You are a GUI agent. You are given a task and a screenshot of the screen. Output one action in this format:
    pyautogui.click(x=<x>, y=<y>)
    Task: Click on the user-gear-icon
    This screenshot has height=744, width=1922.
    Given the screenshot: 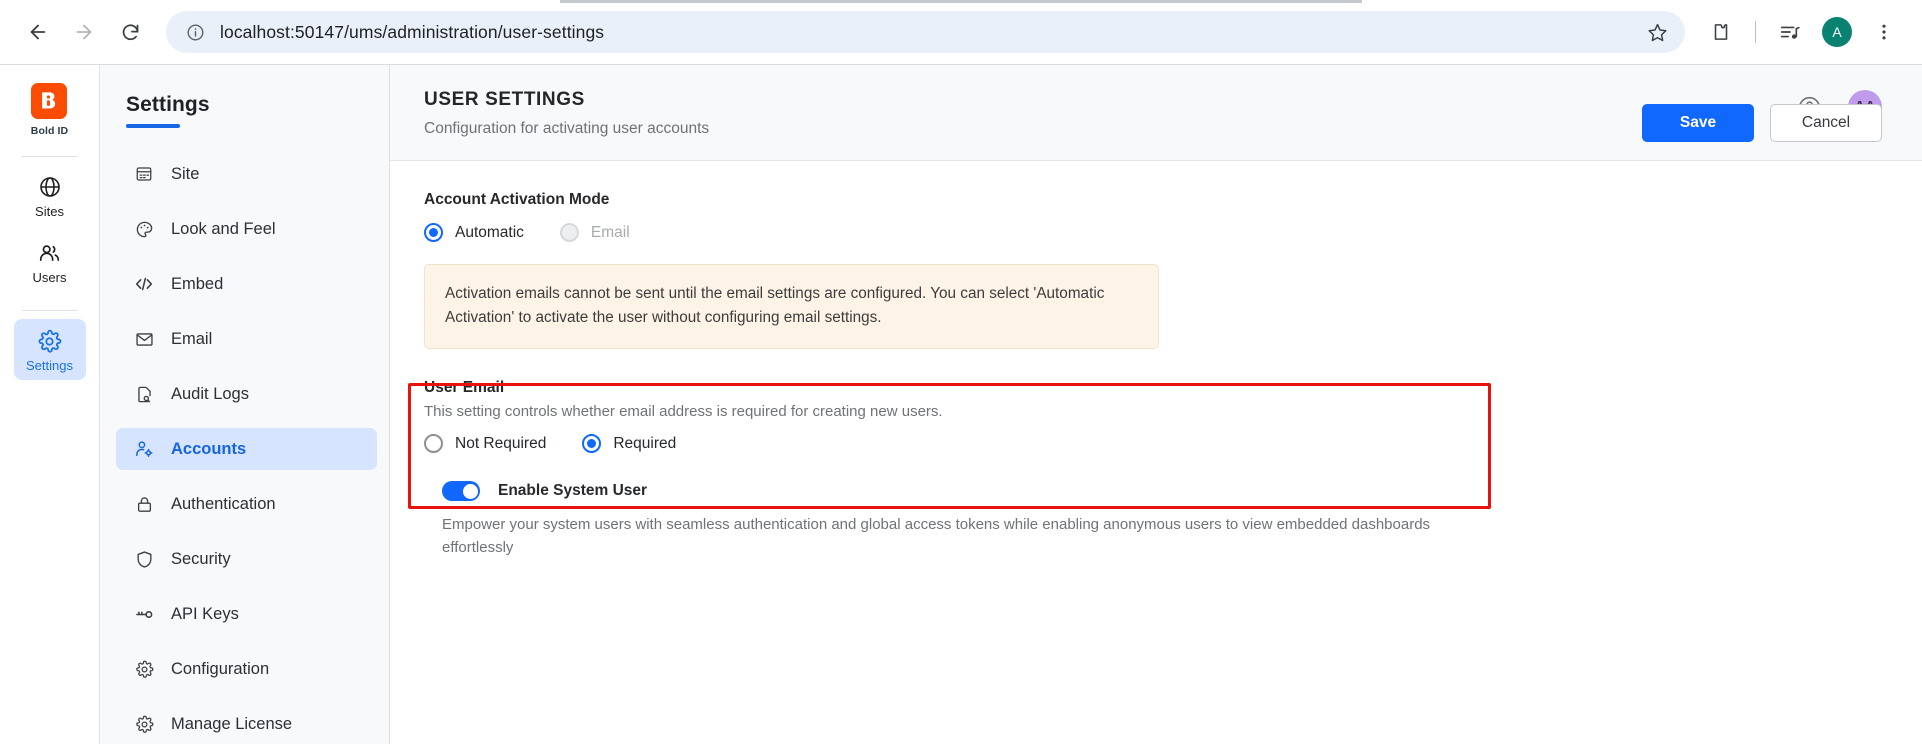 What is the action you would take?
    pyautogui.click(x=144, y=449)
    